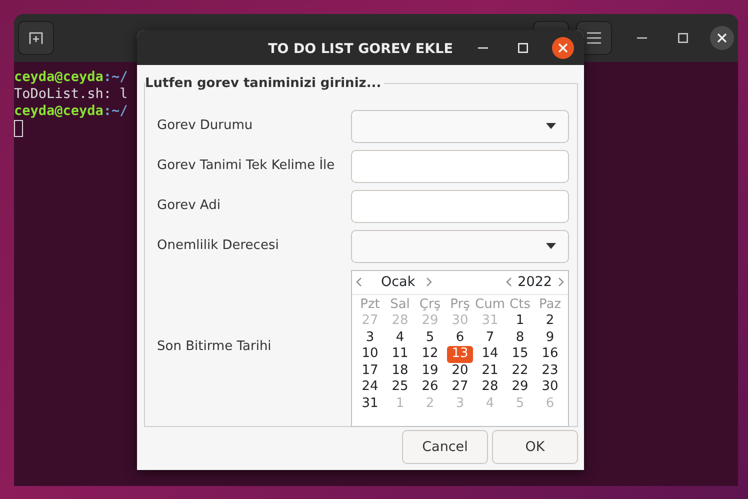 The height and width of the screenshot is (499, 748). I want to click on dialog-title: TO DO LIST GOREV EKLE, so click(360, 49).